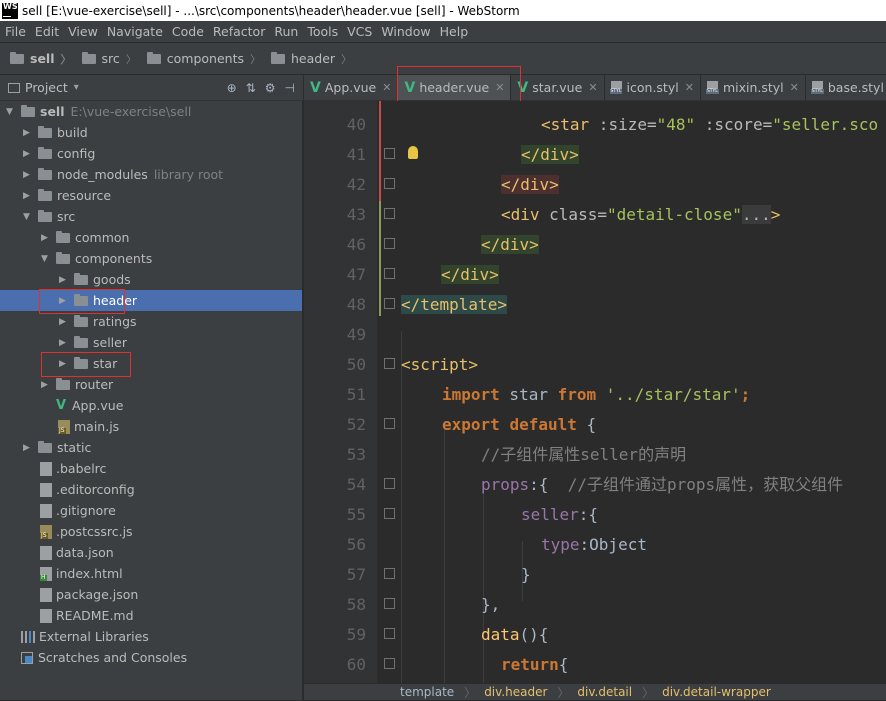  I want to click on breadcrumb-div-detail-wrapper: div.detail-wrapper, so click(716, 692).